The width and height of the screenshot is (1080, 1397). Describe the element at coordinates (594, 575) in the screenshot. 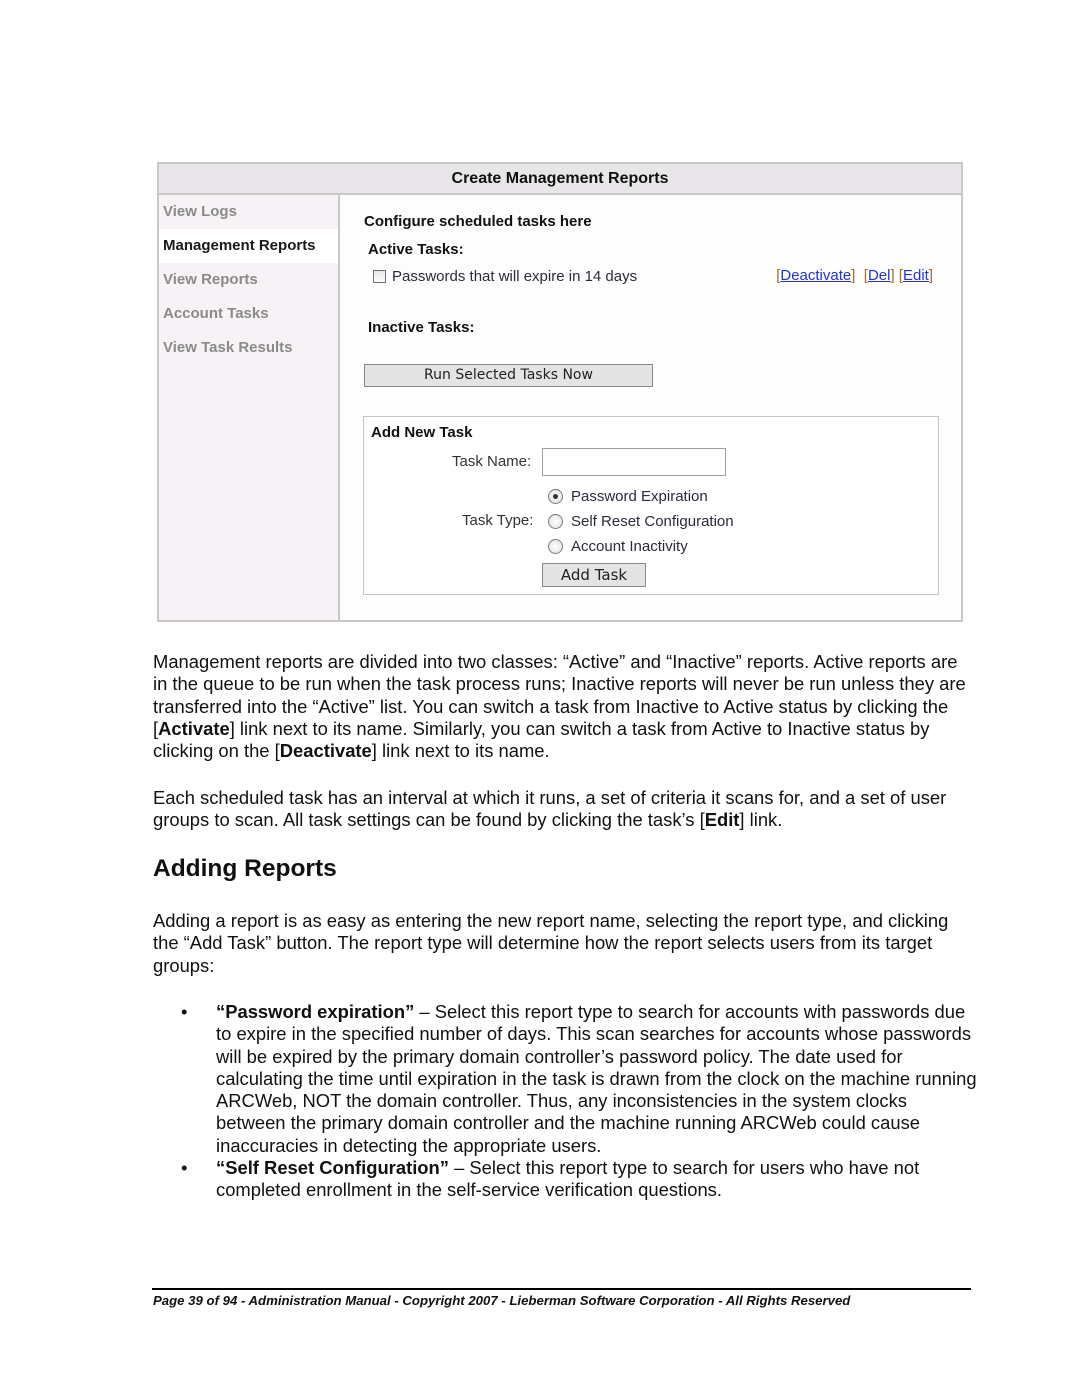

I see `add-task-button: Add Task` at that location.